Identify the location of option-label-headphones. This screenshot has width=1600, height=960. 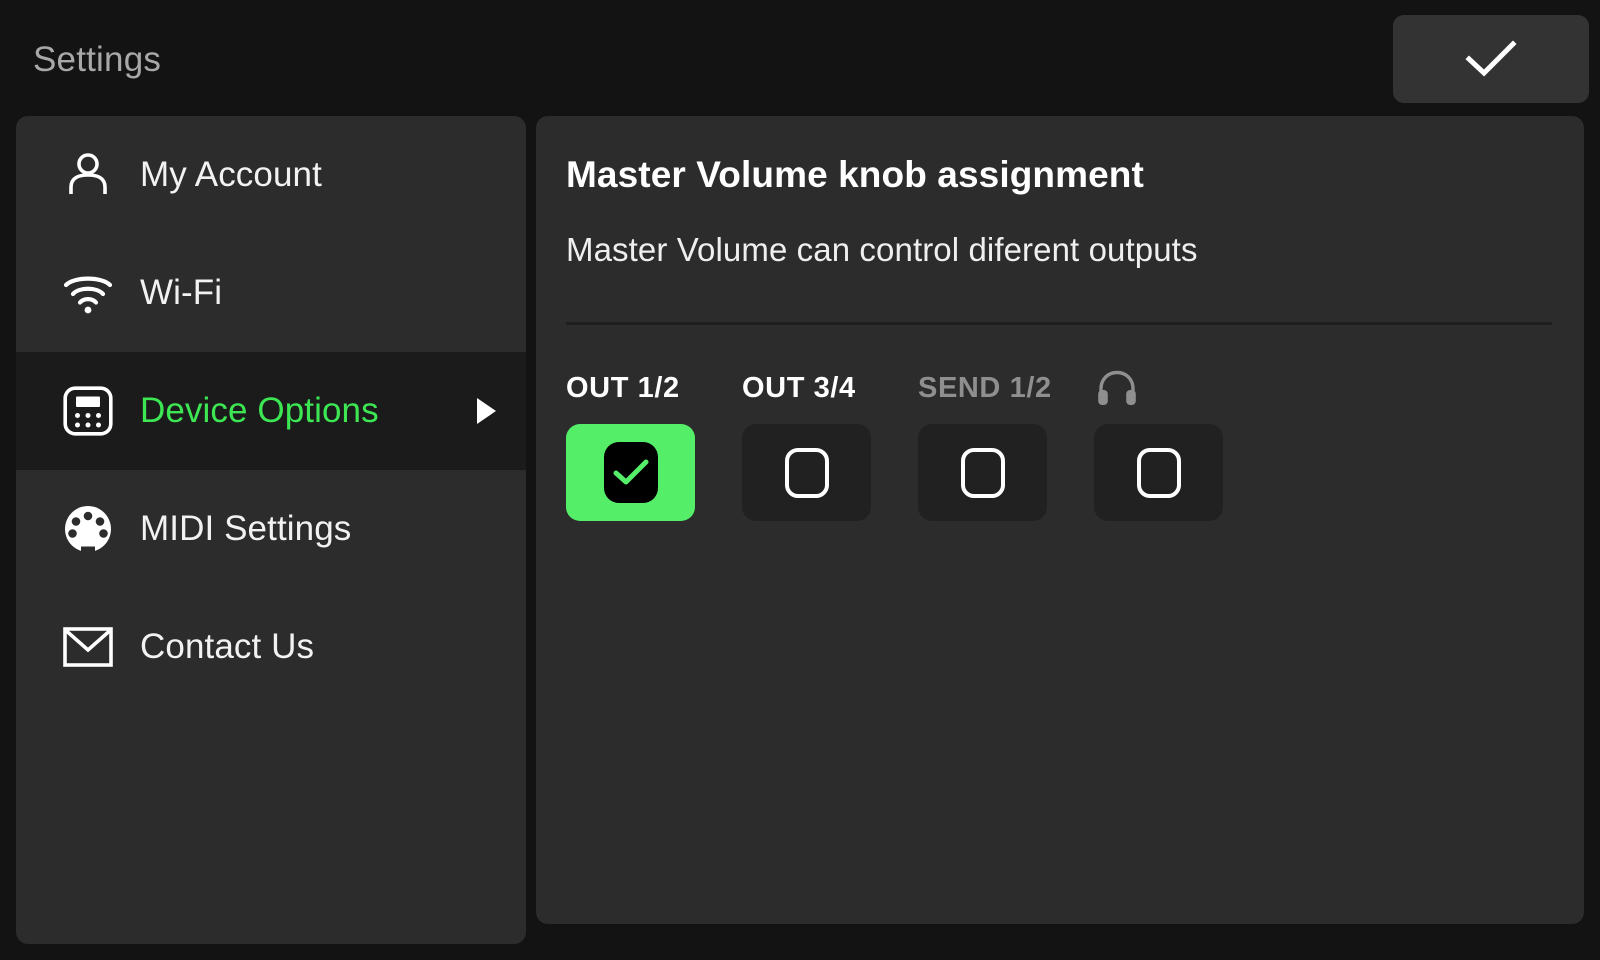
(1182, 388).